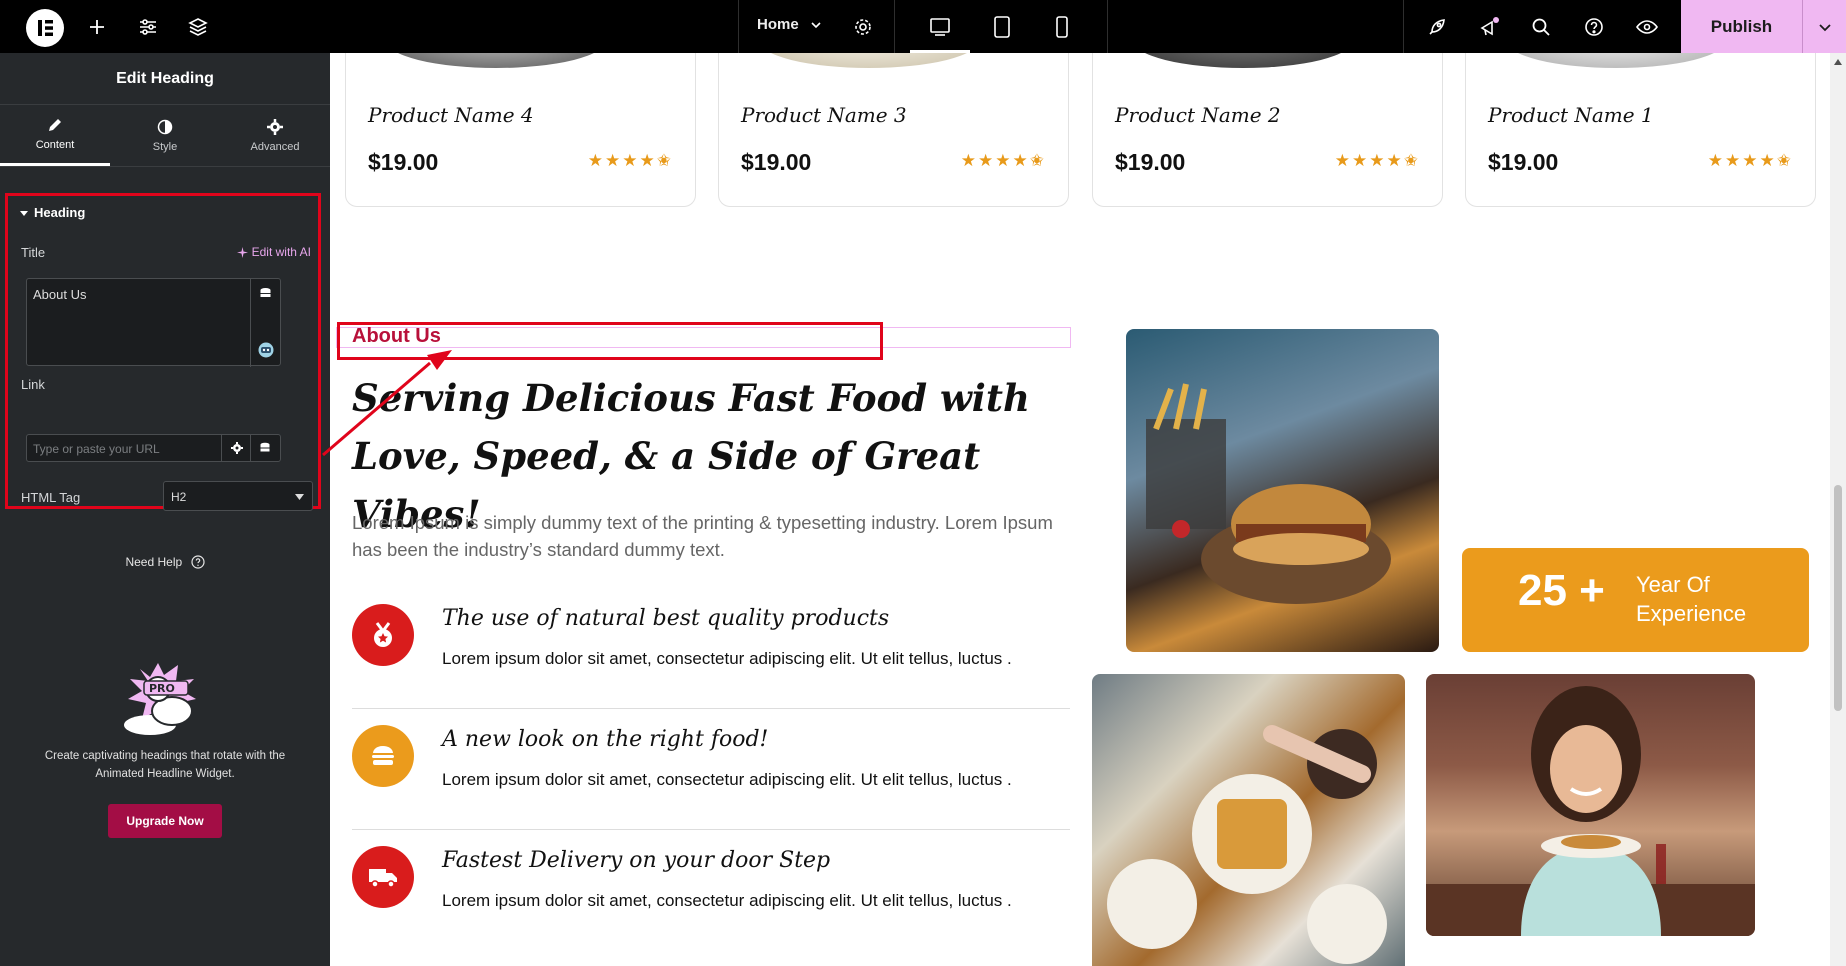 The height and width of the screenshot is (966, 1846). I want to click on annotation-arrow, so click(387, 403).